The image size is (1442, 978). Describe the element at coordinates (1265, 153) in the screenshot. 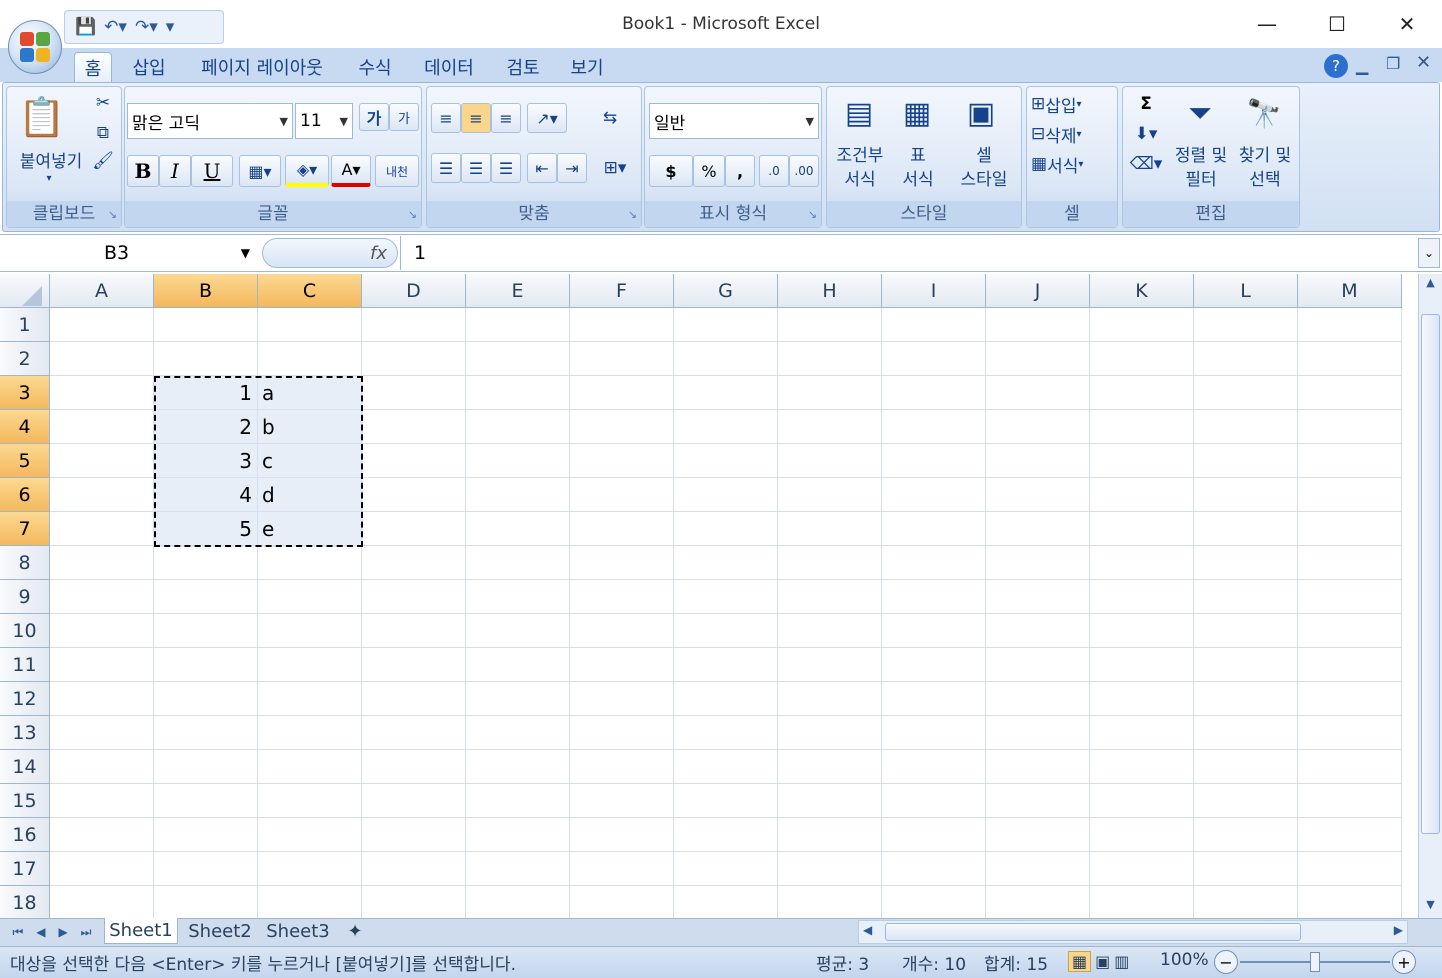

I see `find-select-label-1: 찾기 및` at that location.